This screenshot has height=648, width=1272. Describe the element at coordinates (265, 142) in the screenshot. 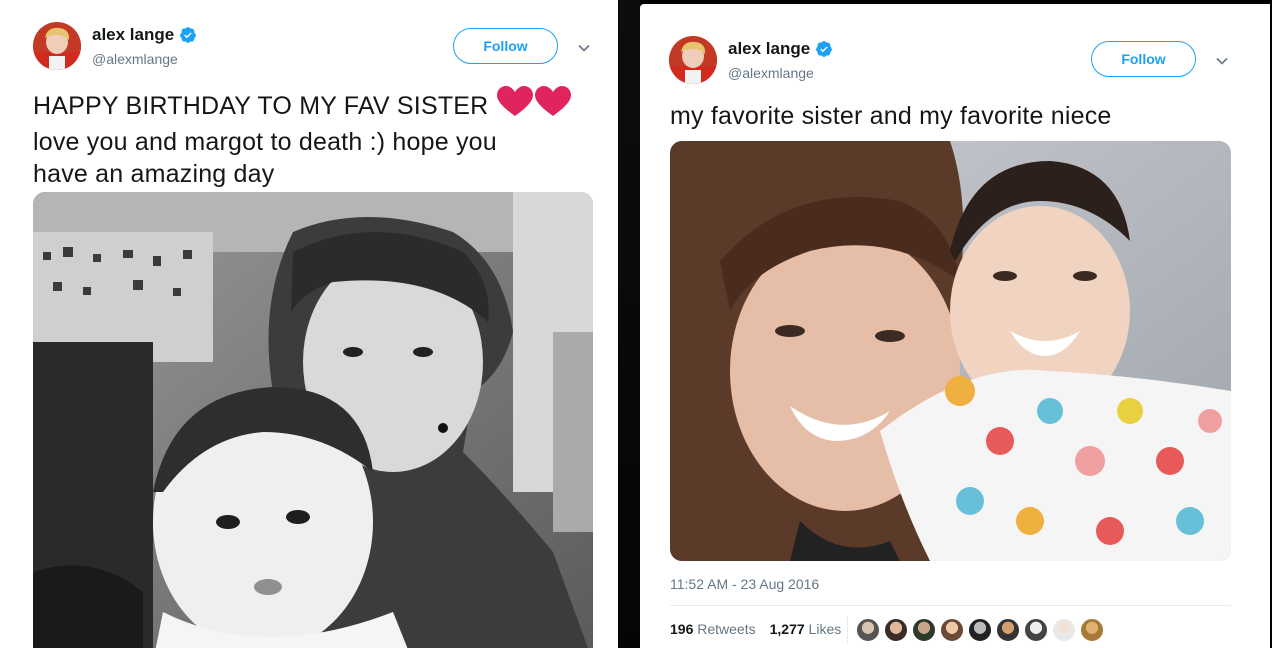

I see `tweet-text-line2: love you and margot to death :) hope you` at that location.